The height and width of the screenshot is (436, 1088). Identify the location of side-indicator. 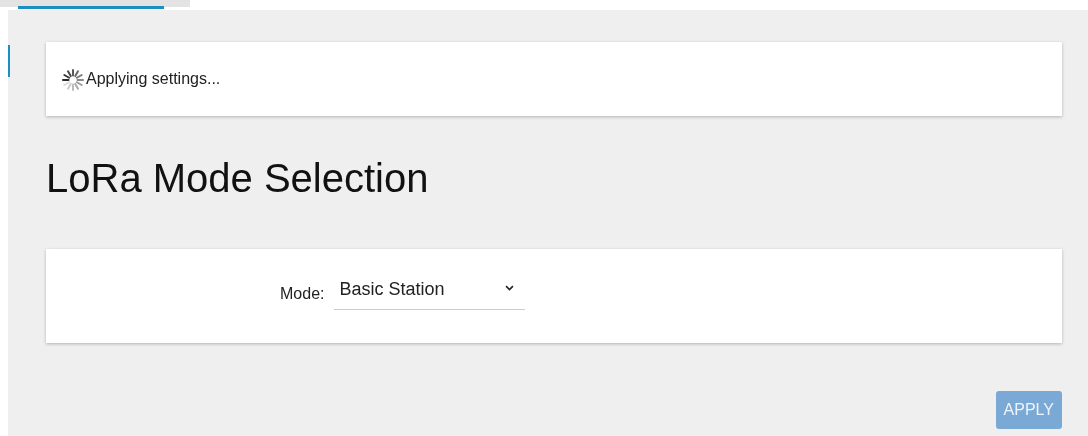
(9, 61).